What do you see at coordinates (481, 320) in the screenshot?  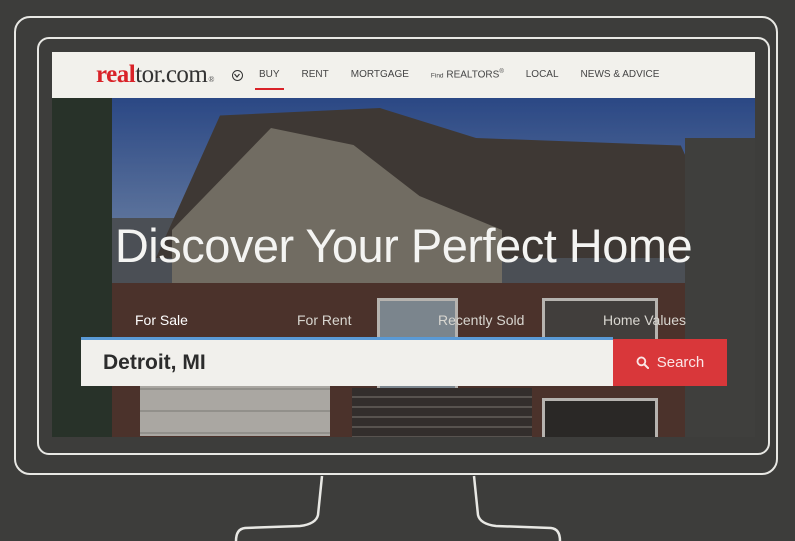 I see `tab-recently-sold: Recently Sold` at bounding box center [481, 320].